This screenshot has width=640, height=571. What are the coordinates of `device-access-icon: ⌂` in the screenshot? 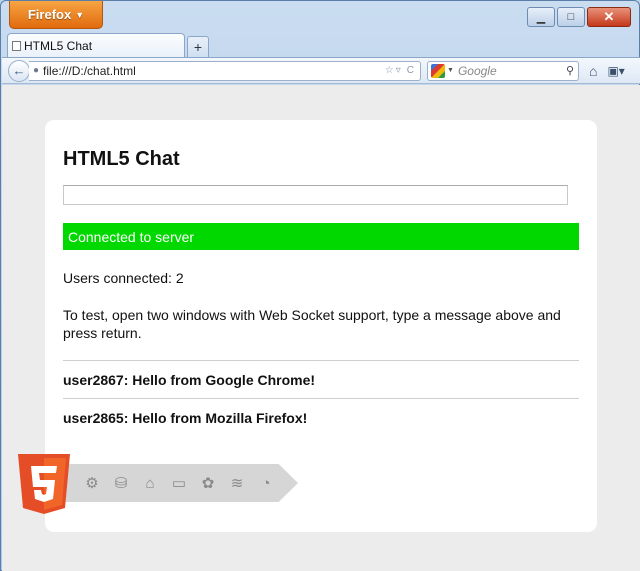 It's located at (150, 483).